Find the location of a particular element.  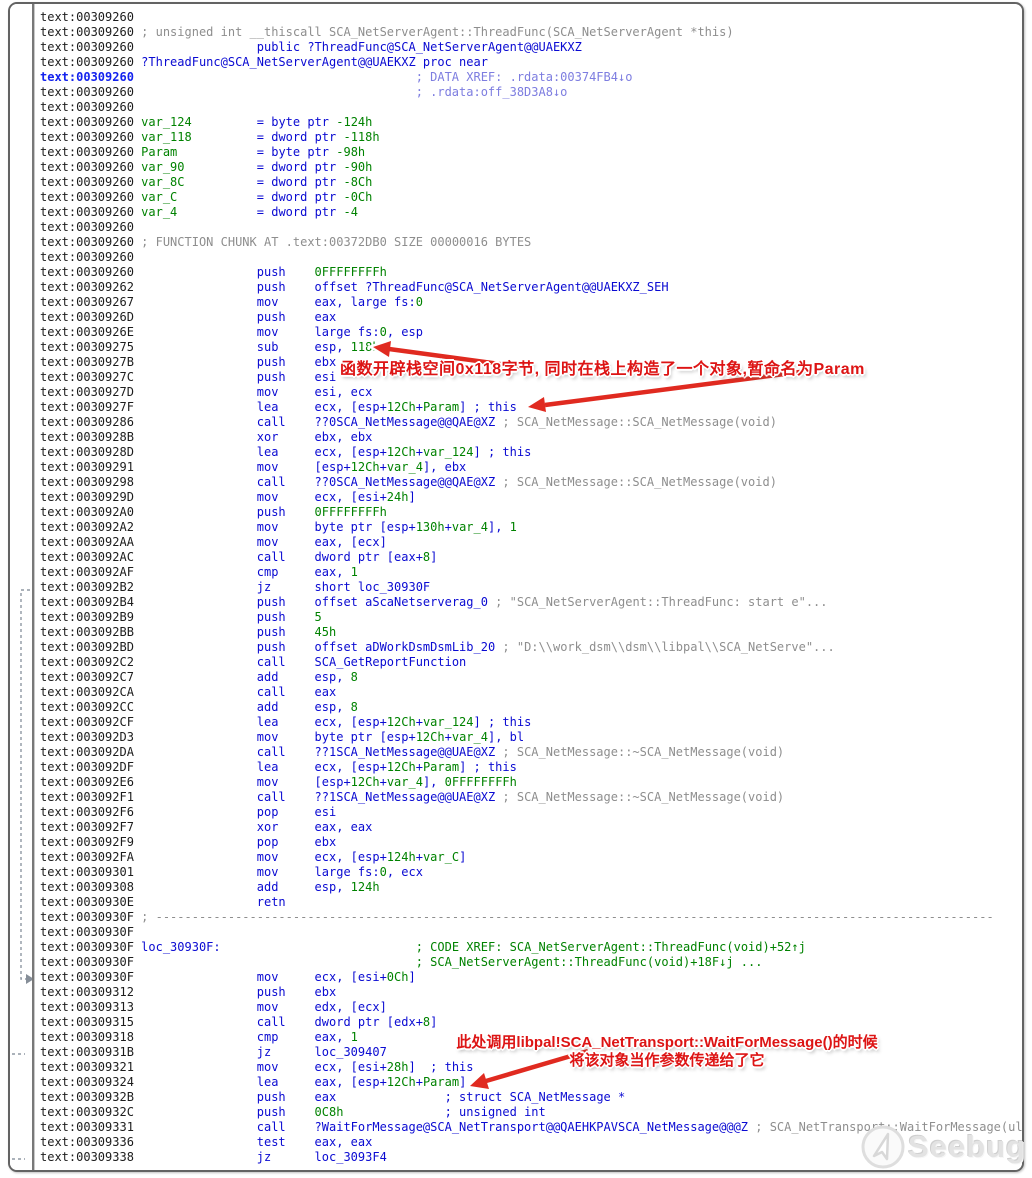

listing-line: text:00309313 mov edx, [ecx] is located at coordinates (531, 1007).